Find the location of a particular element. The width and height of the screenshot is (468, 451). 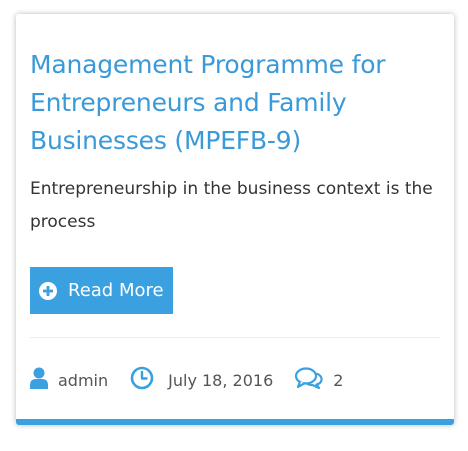

post-meta: admin July 18, 2016 2 is located at coordinates (235, 380).